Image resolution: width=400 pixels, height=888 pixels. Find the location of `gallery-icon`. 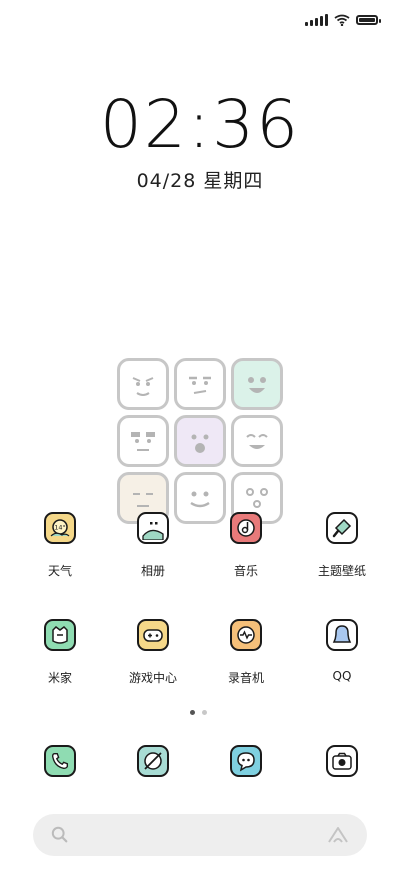

gallery-icon is located at coordinates (153, 528).